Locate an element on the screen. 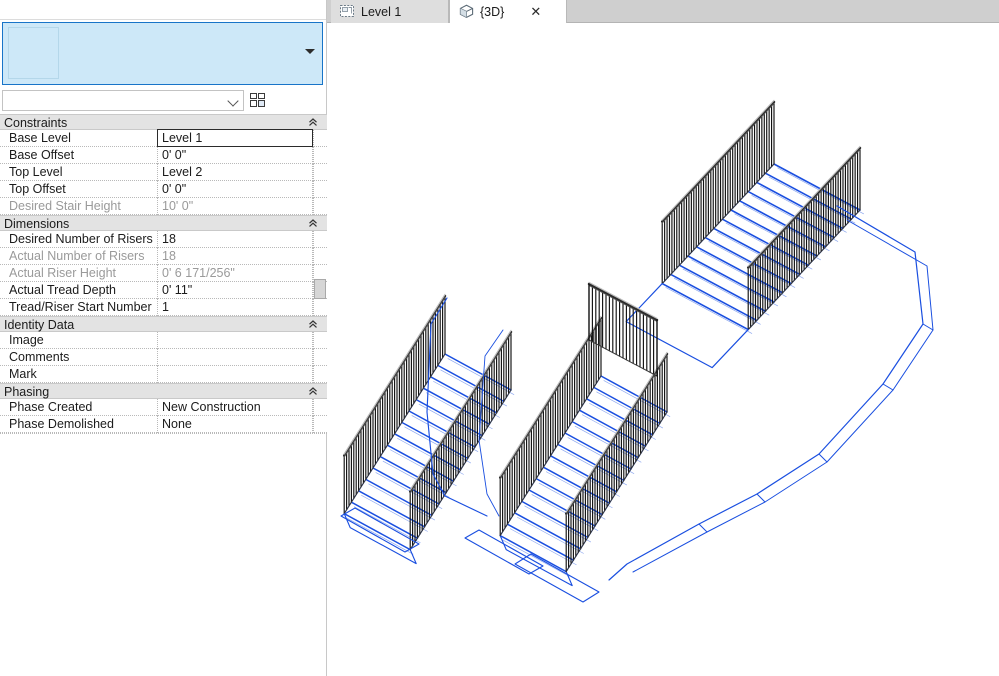  property-row: Mark is located at coordinates (163, 374).